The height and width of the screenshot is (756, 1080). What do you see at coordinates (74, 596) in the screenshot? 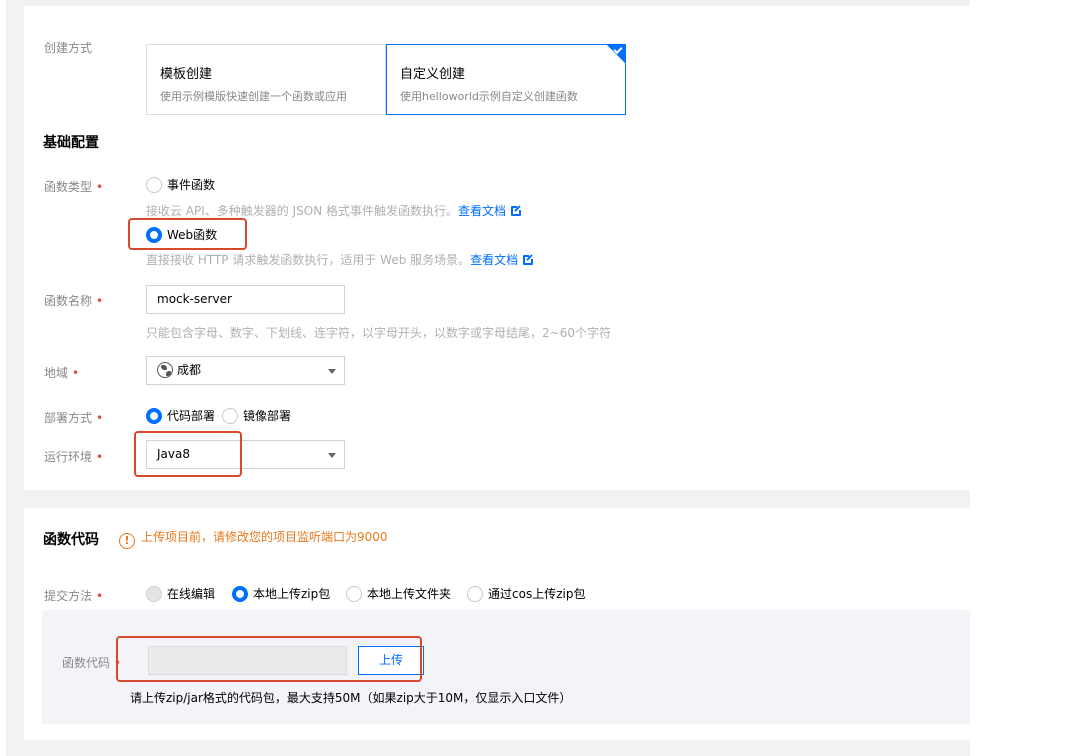
I see `submit-method-label: 提交方法 •` at bounding box center [74, 596].